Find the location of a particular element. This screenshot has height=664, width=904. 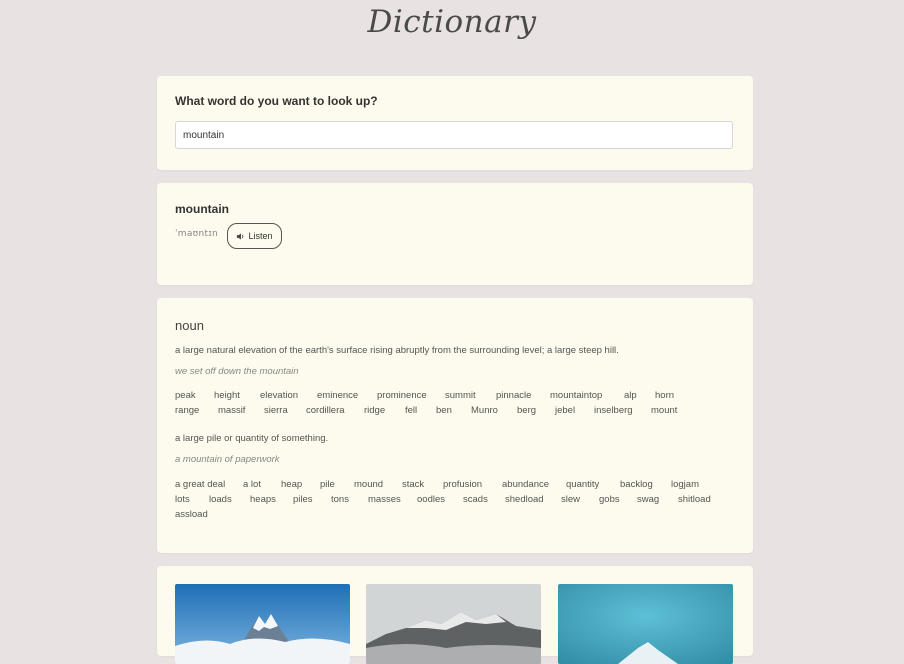

listen-button: Listen is located at coordinates (254, 236).